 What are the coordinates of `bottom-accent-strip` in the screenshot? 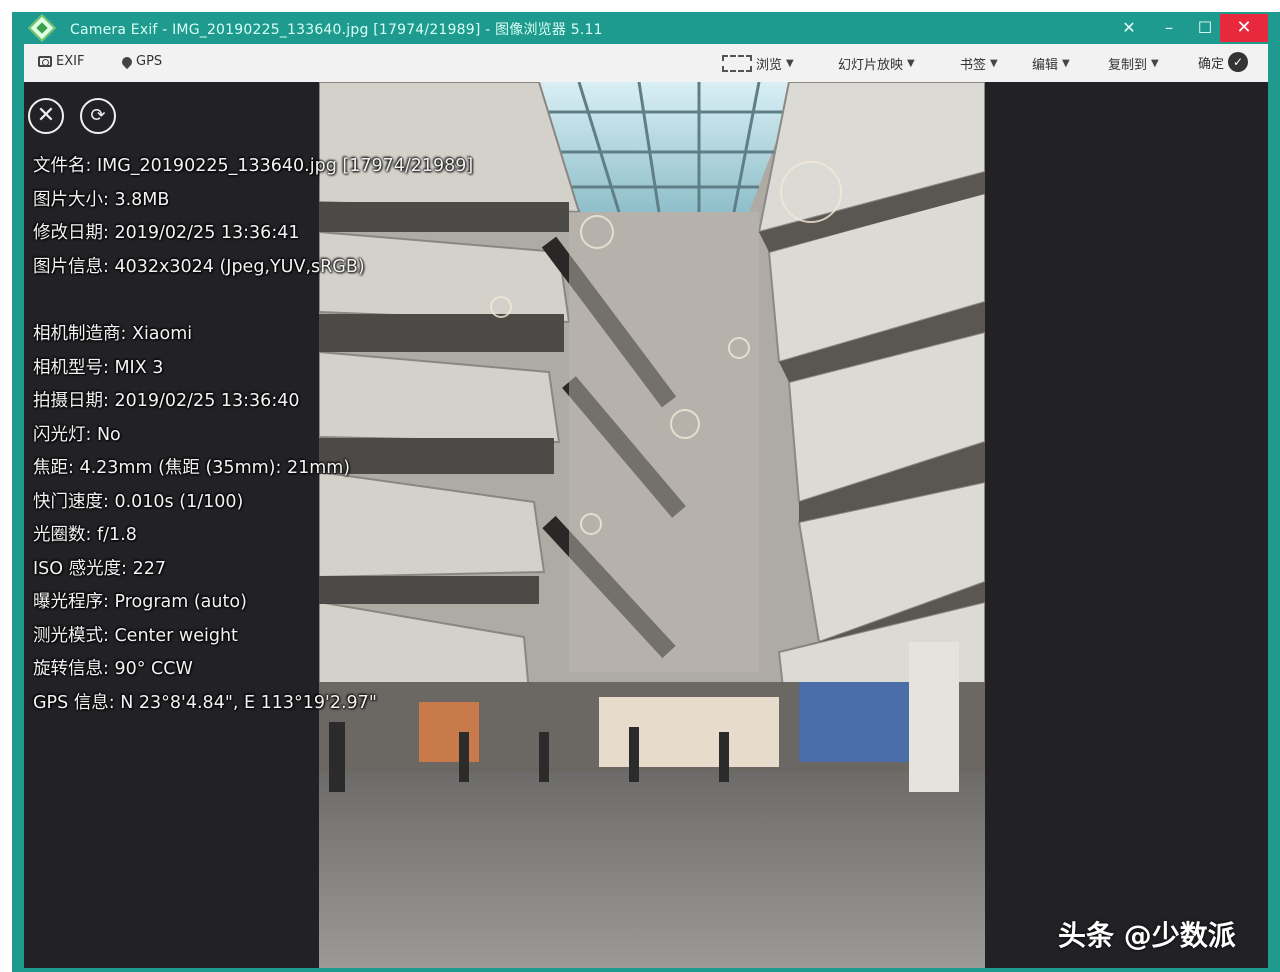 It's located at (652, 970).